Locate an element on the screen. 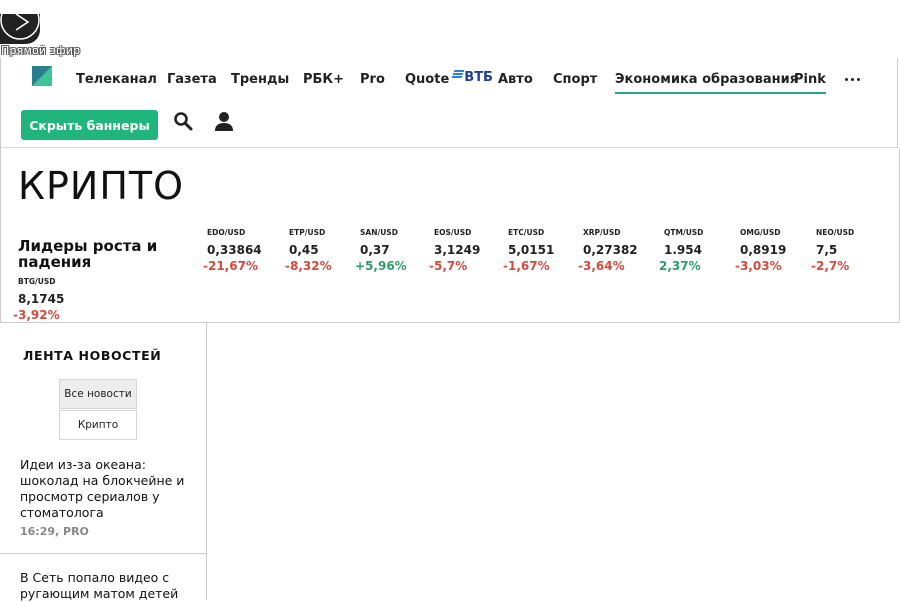  ticker-pair: ETC/USD is located at coordinates (526, 232).